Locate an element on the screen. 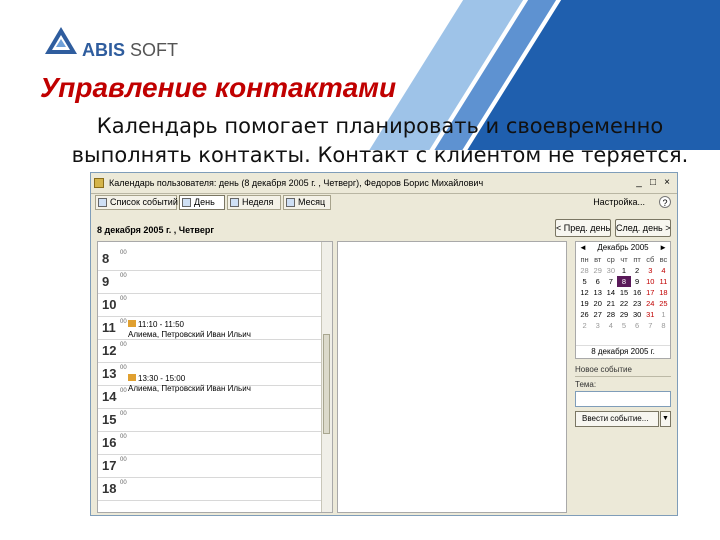 Image resolution: width=720 pixels, height=540 pixels. calendar-day: 14 is located at coordinates (610, 292).